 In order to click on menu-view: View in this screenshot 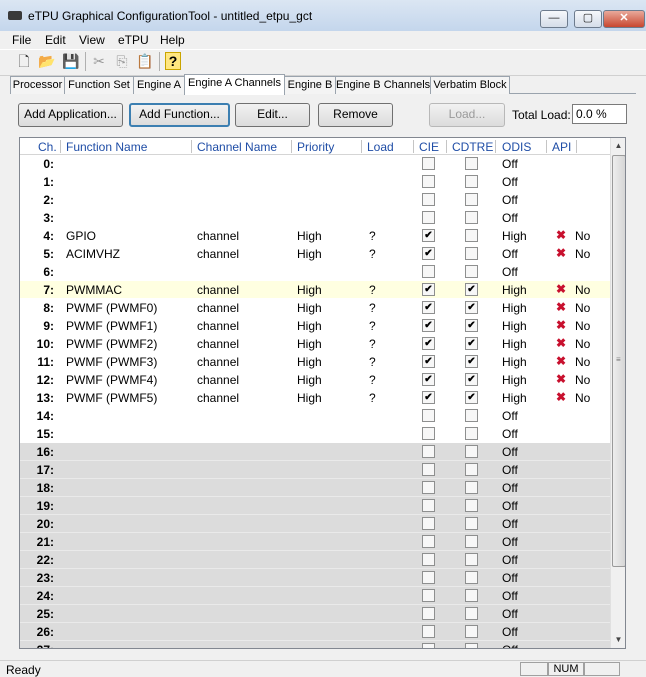, I will do `click(92, 40)`.